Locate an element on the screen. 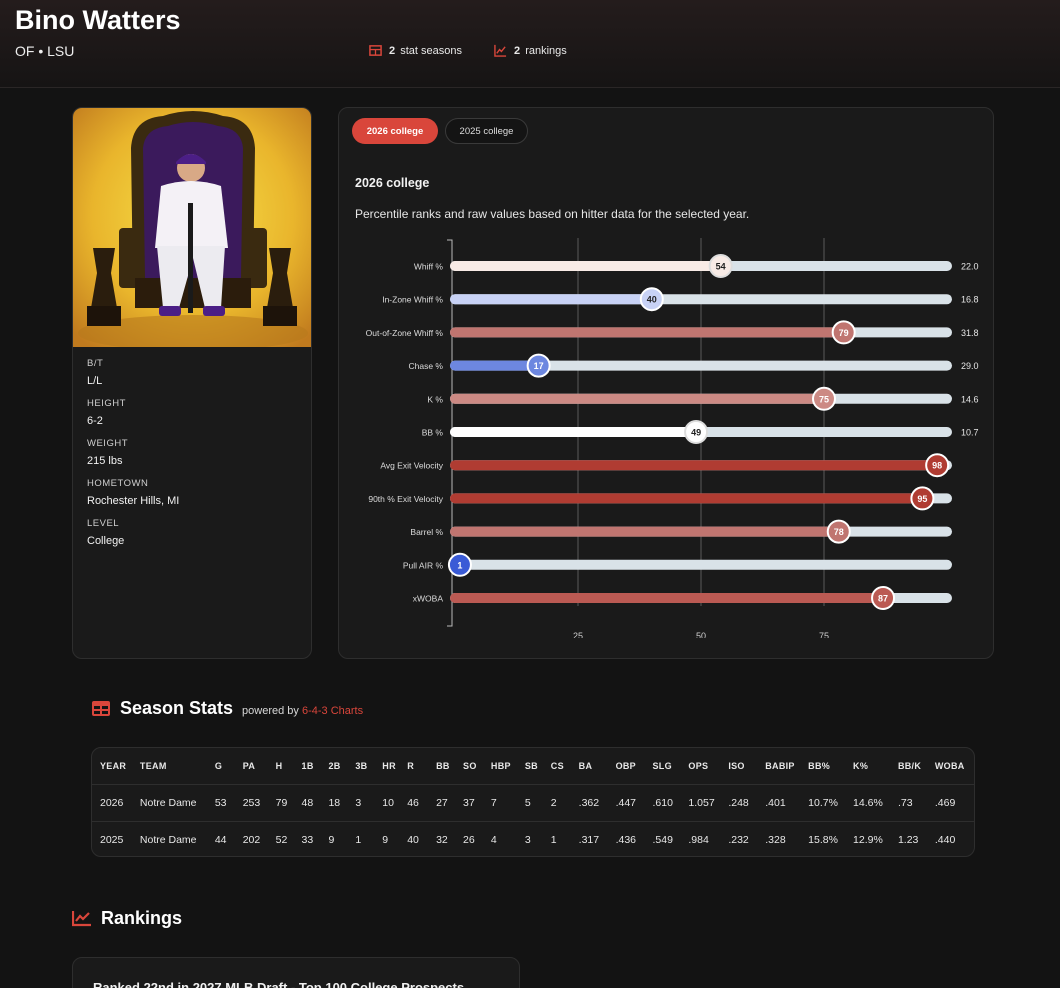  metric-label: BB % is located at coordinates (433, 433).